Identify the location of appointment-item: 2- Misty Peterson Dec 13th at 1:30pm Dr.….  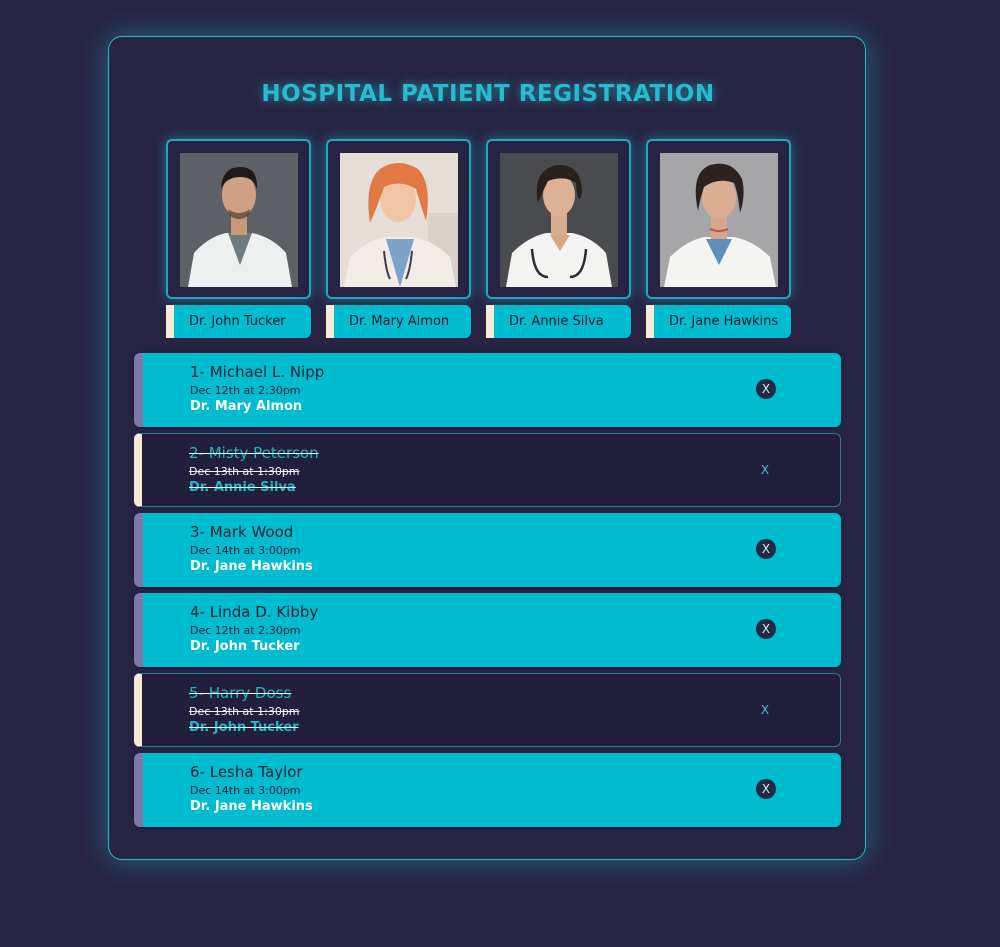
(487, 470).